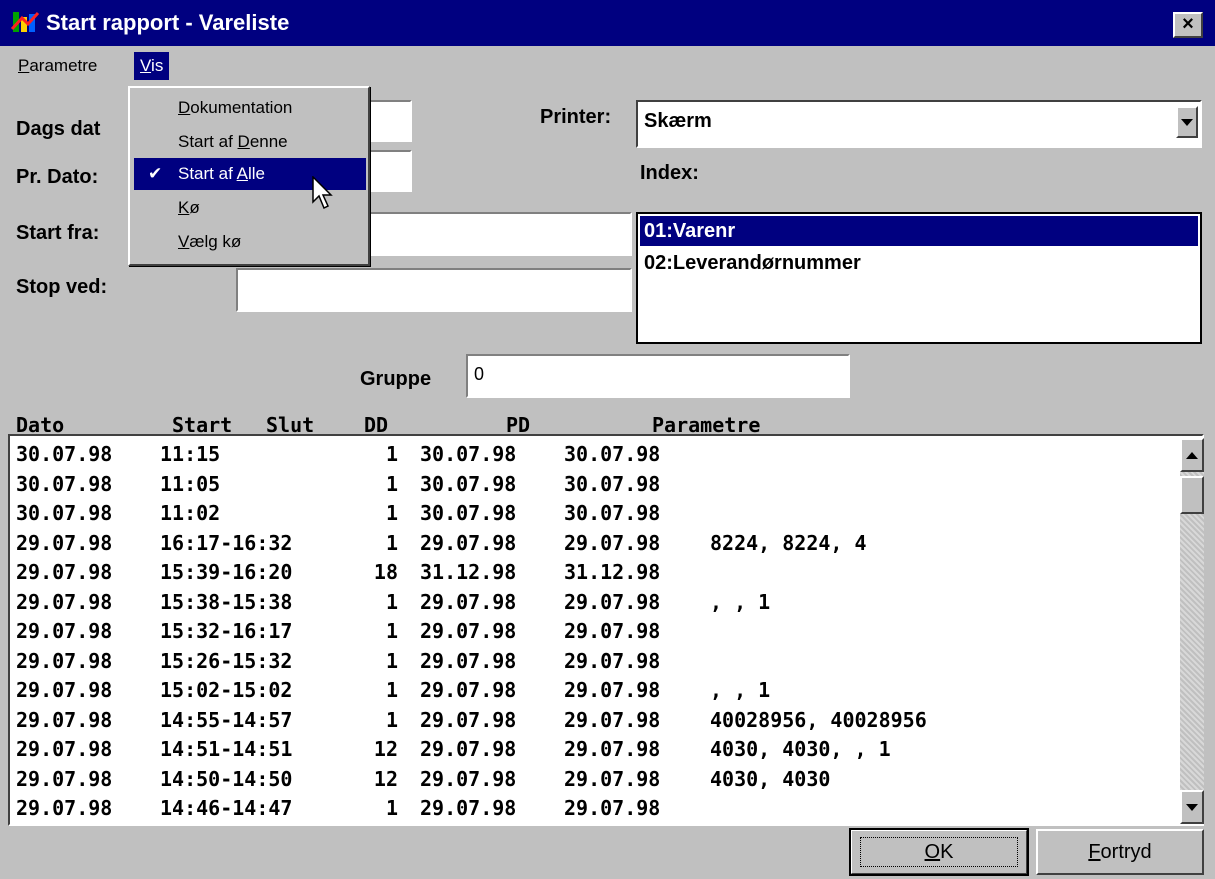 The width and height of the screenshot is (1215, 879). What do you see at coordinates (770, 778) in the screenshot?
I see `log-cell-param: 4030, 4030` at bounding box center [770, 778].